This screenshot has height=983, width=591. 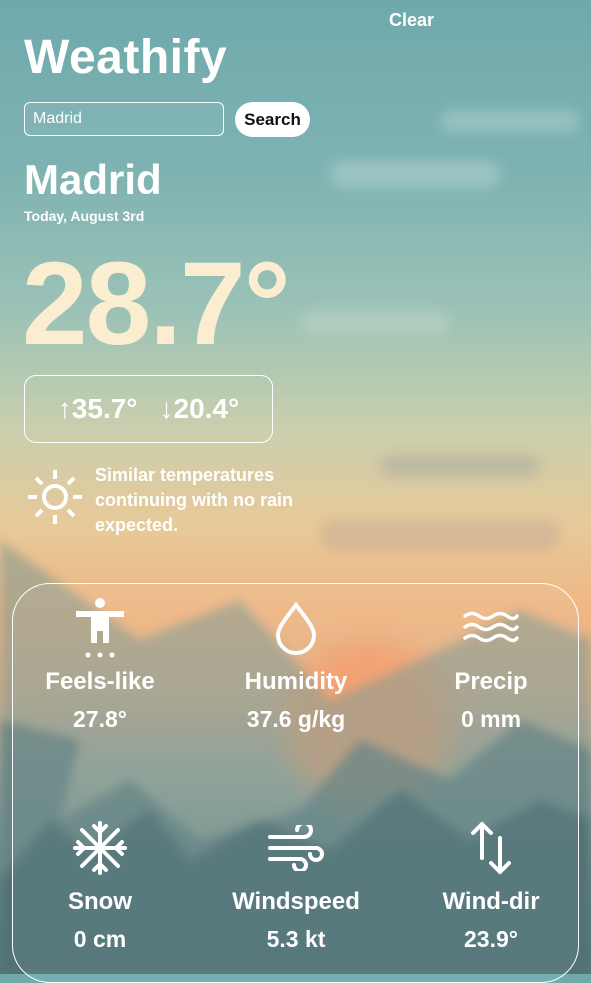 I want to click on metric-wind-dir: Wind-dir 23.9°, so click(x=491, y=885).